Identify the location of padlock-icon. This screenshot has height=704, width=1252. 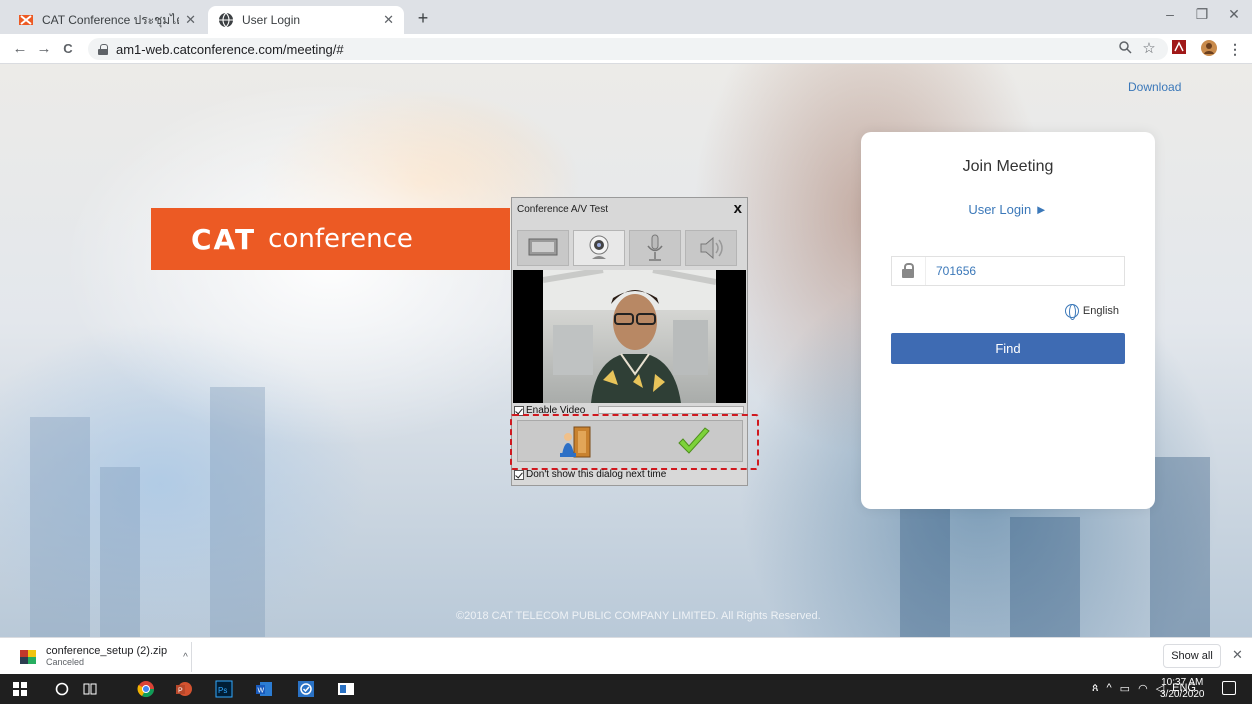
(909, 271).